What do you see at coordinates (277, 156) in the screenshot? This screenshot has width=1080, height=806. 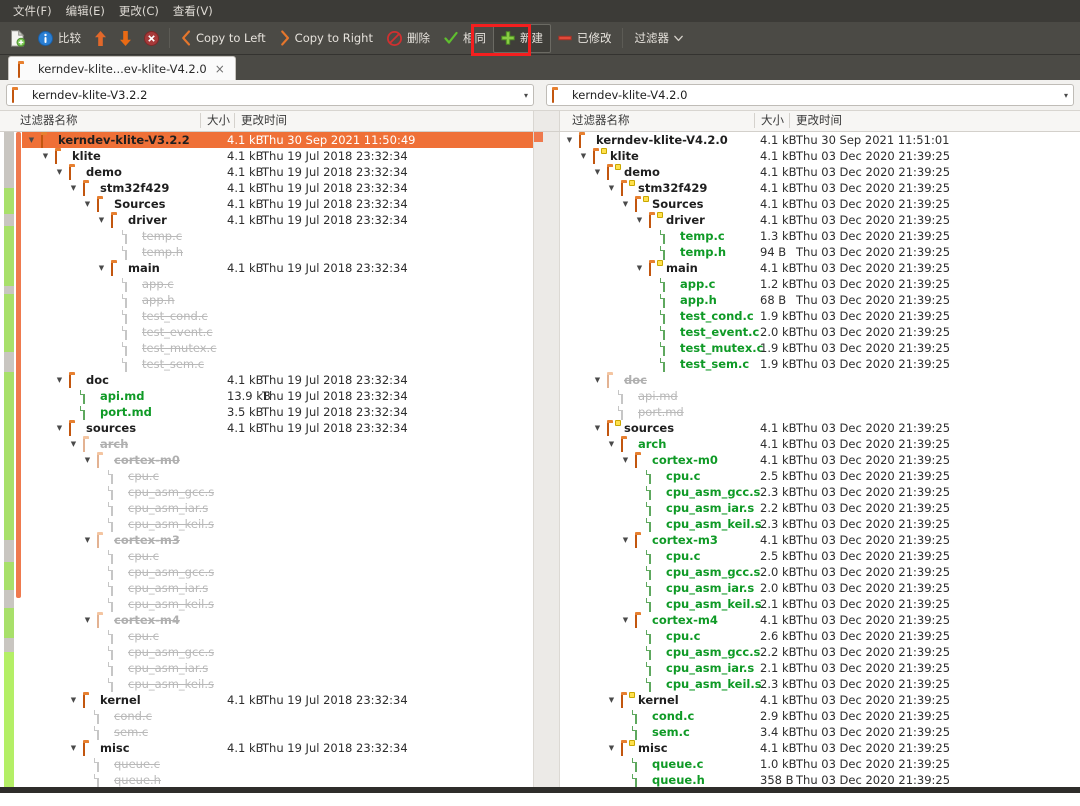 I see `tree-row: ▼ klite 4.1 kB Thu 19 Jul 2018 23:32:34` at bounding box center [277, 156].